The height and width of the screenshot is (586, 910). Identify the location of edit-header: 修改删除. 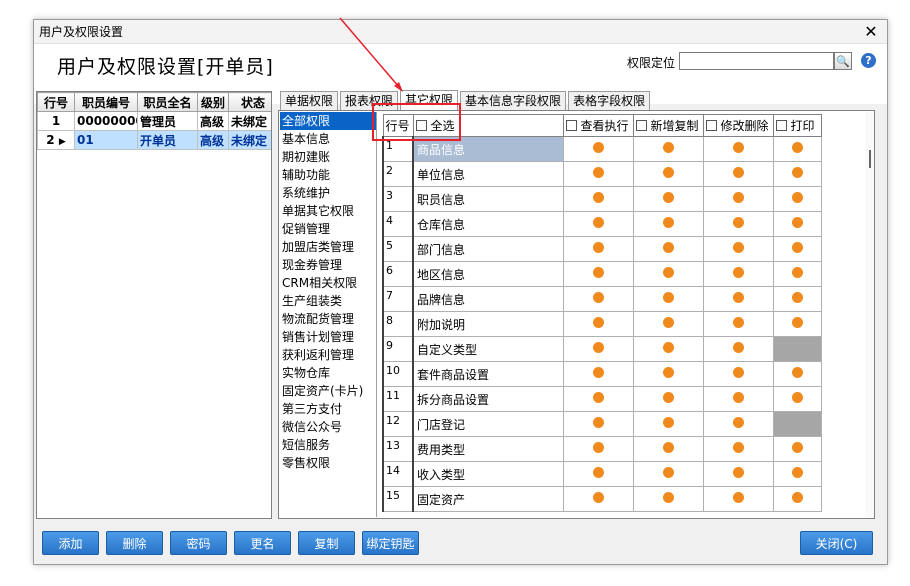
(738, 125).